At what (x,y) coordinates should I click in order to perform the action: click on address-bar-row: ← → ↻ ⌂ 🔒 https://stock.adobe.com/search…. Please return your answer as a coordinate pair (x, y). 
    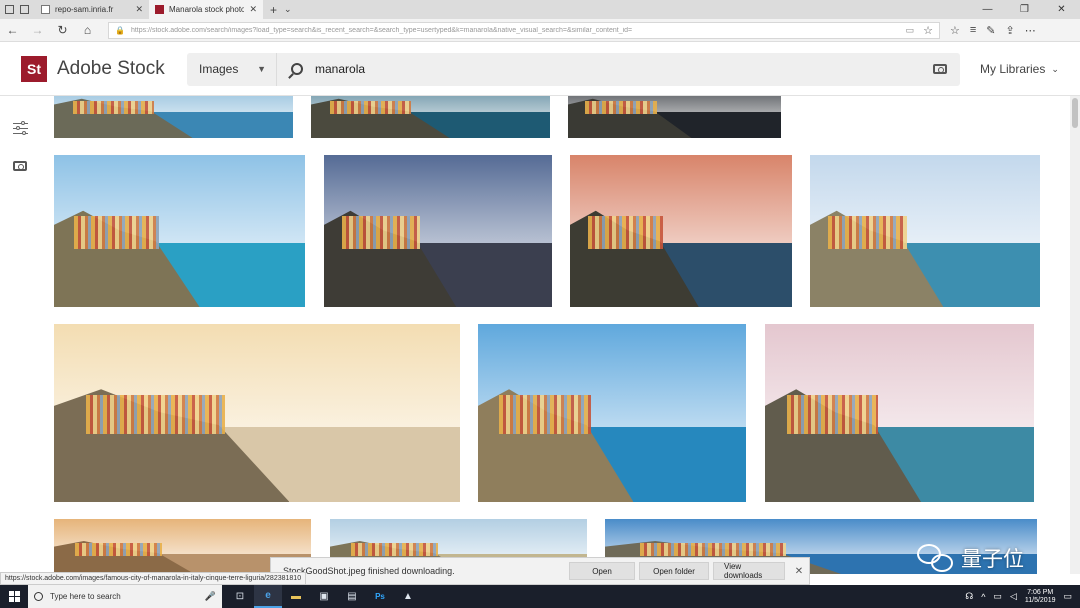
    Looking at the image, I should click on (540, 30).